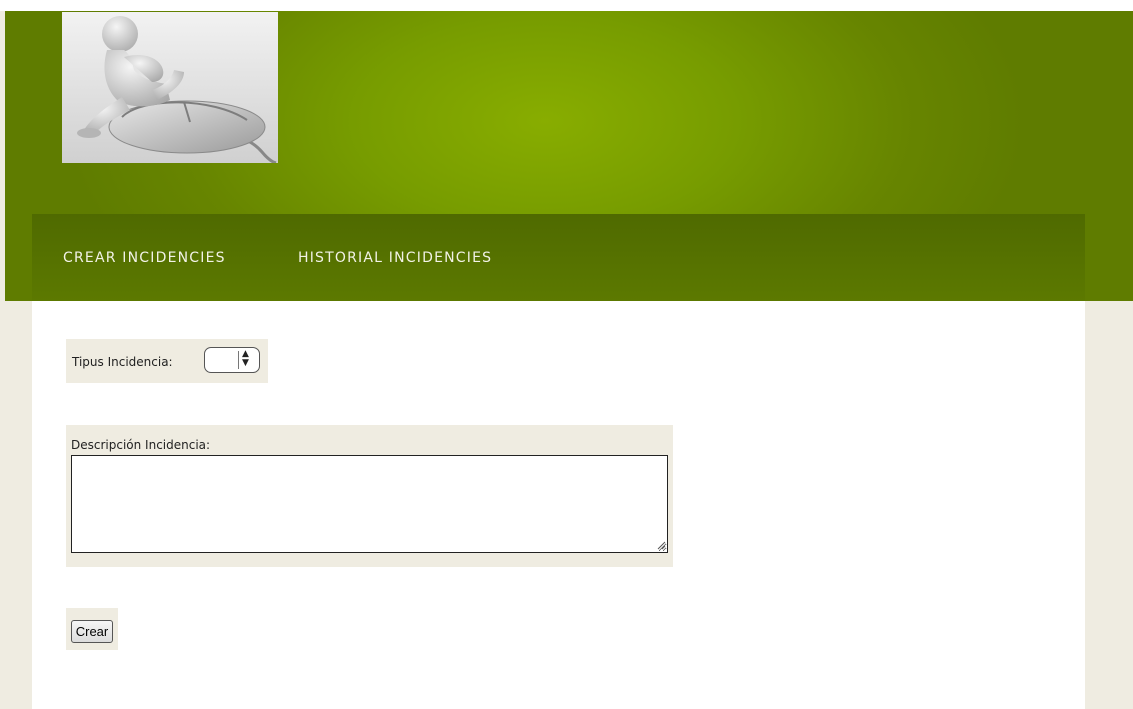 This screenshot has height=709, width=1133. I want to click on select-divider, so click(238, 360).